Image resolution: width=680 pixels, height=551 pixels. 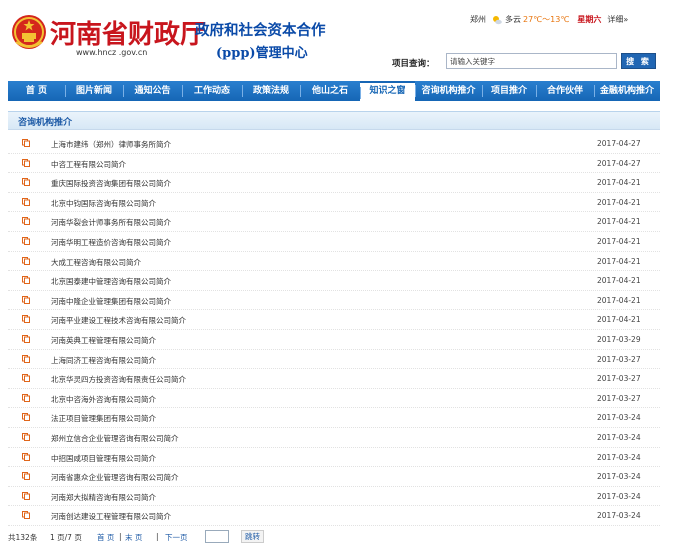 What do you see at coordinates (36, 91) in the screenshot?
I see `nav-item-home: 首 页` at bounding box center [36, 91].